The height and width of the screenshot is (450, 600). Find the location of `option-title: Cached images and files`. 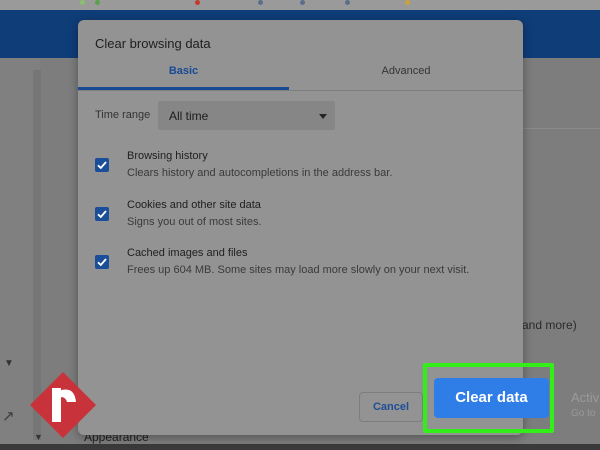

option-title: Cached images and files is located at coordinates (187, 253).